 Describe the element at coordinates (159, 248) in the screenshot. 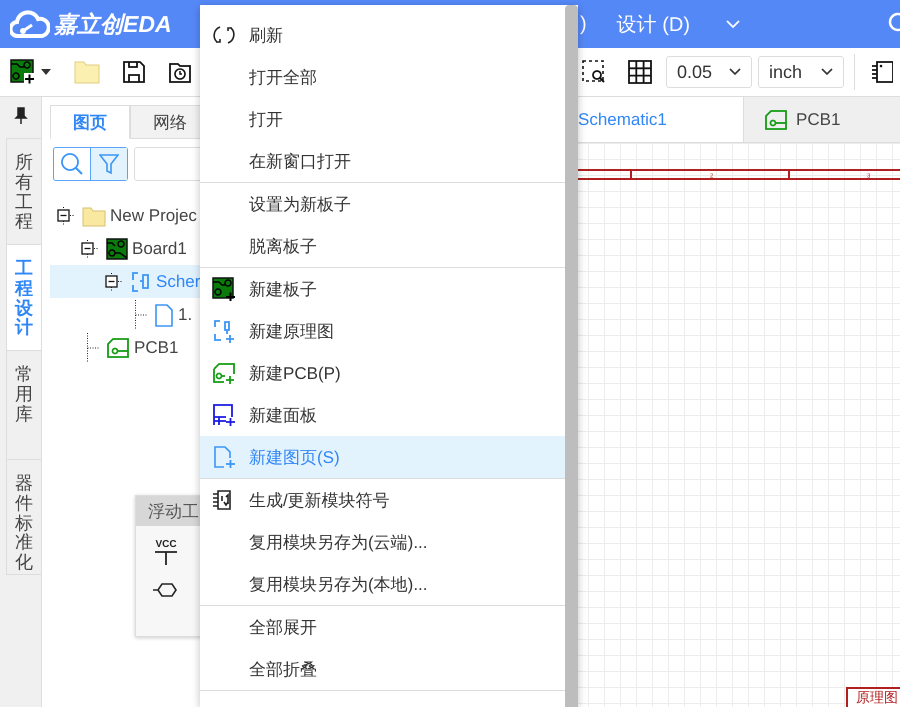

I see `tree-label: Board1` at that location.